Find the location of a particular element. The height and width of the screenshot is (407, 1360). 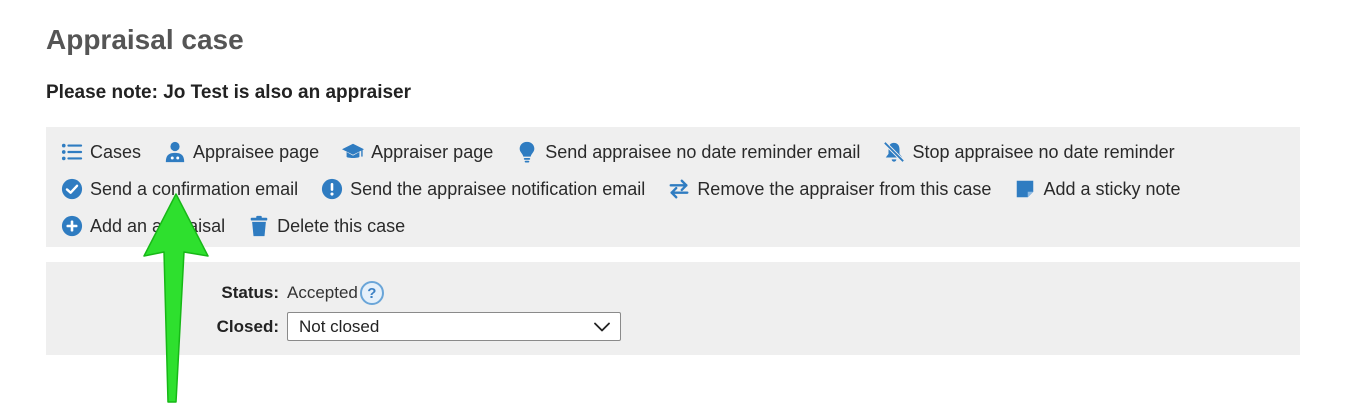

toolbar-row-3: Add an appraisal Delete this case is located at coordinates (243, 226).